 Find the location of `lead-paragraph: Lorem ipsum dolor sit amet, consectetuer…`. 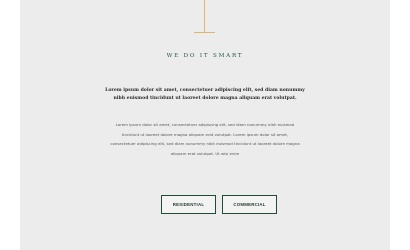

lead-paragraph: Lorem ipsum dolor sit amet, consectetuer… is located at coordinates (205, 94).